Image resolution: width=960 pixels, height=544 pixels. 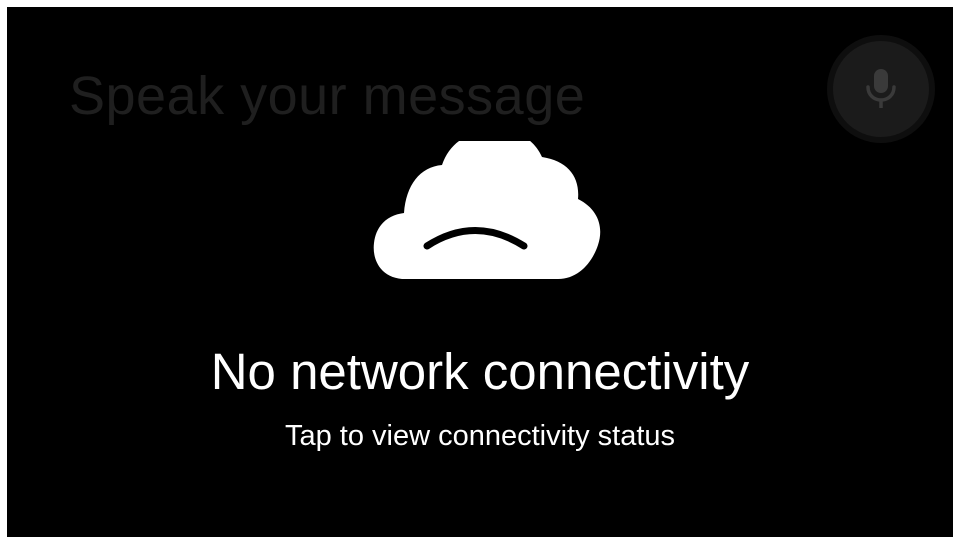 I want to click on microphone-button, so click(x=881, y=89).